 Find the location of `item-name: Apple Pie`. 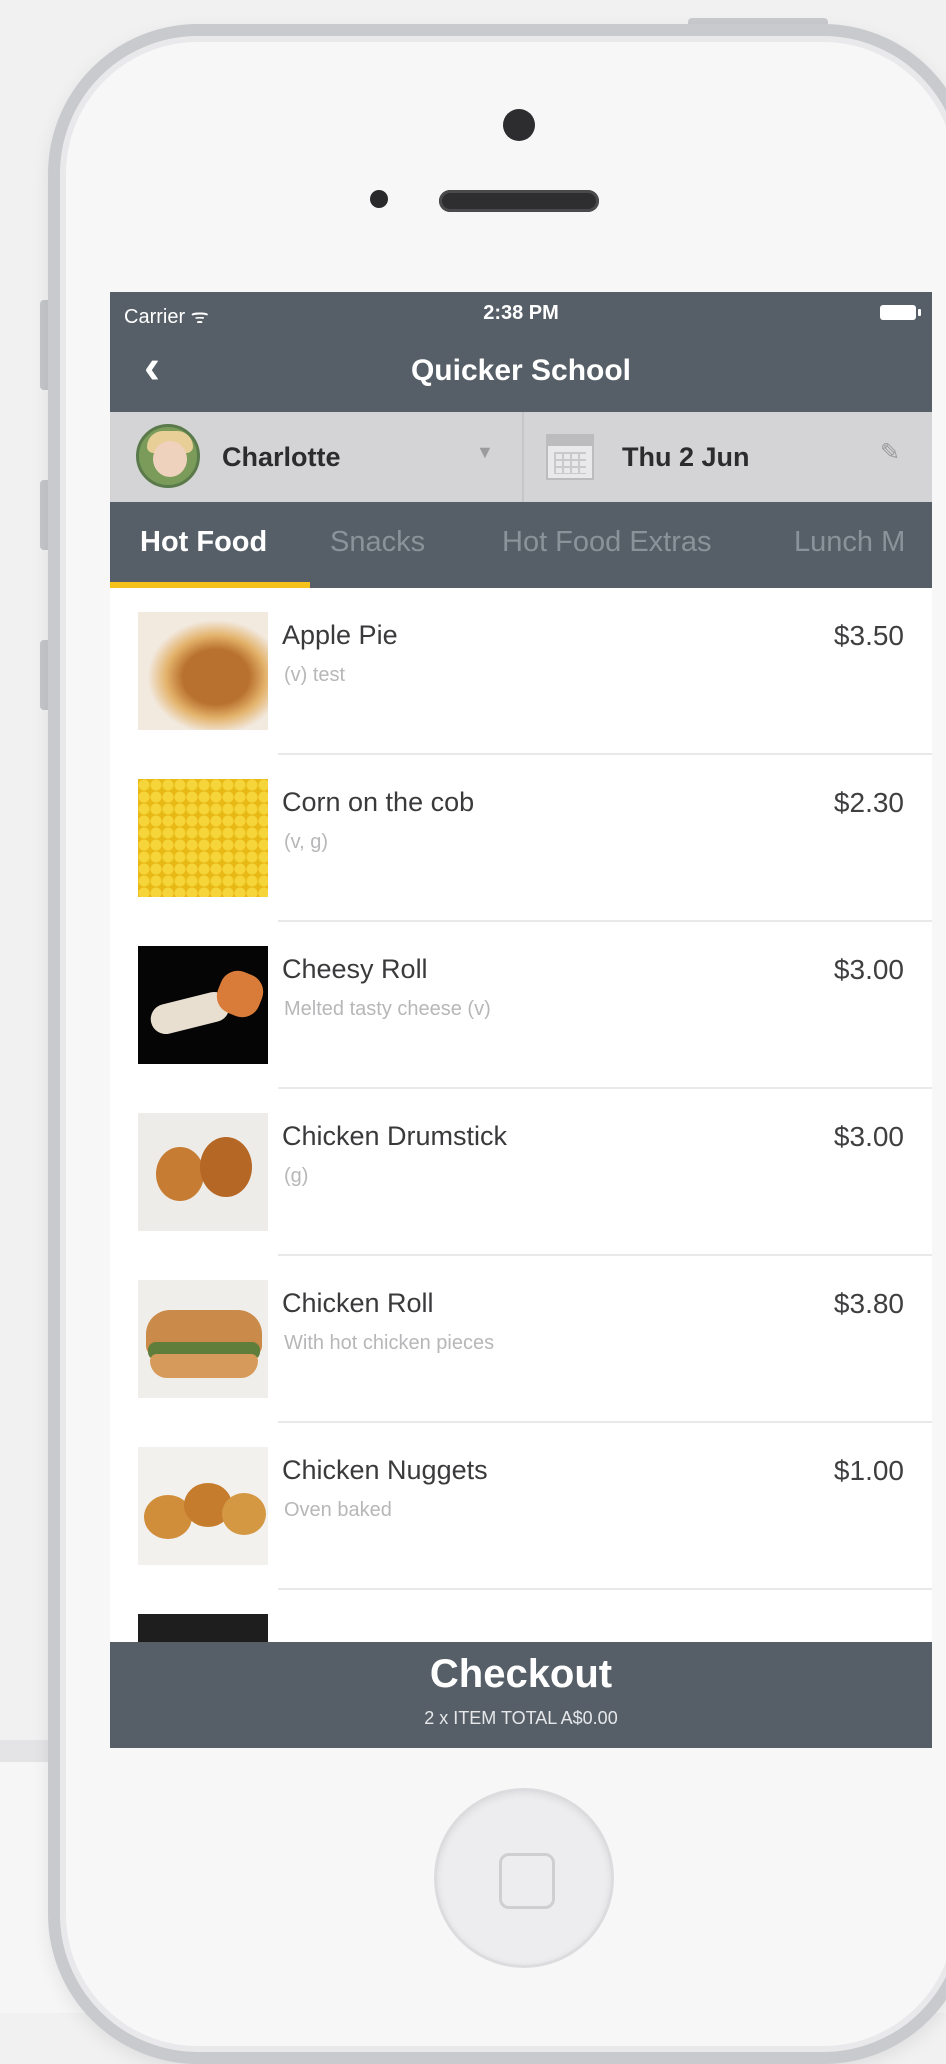

item-name: Apple Pie is located at coordinates (340, 635).